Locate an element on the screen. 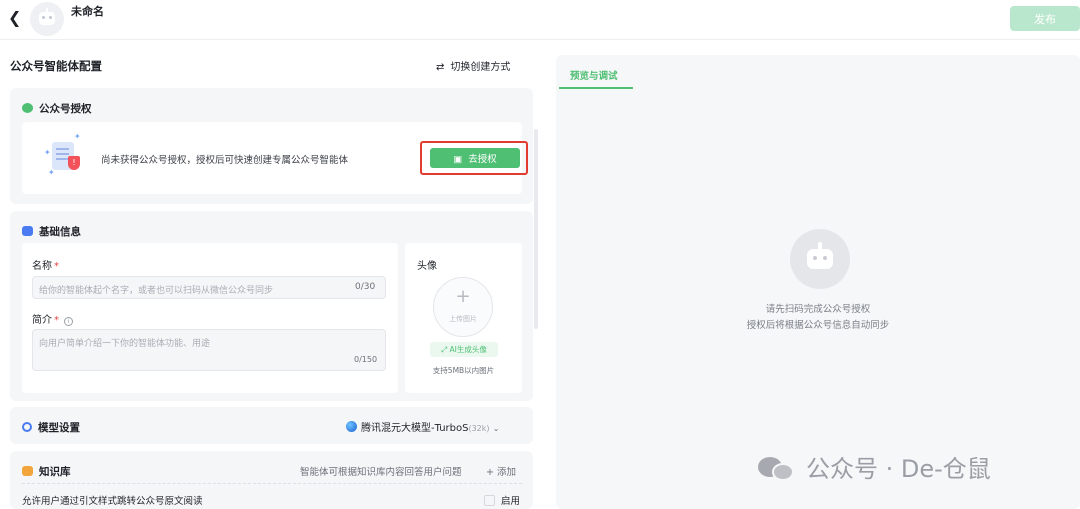  basic-section-title: 基础信息 is located at coordinates (60, 232).